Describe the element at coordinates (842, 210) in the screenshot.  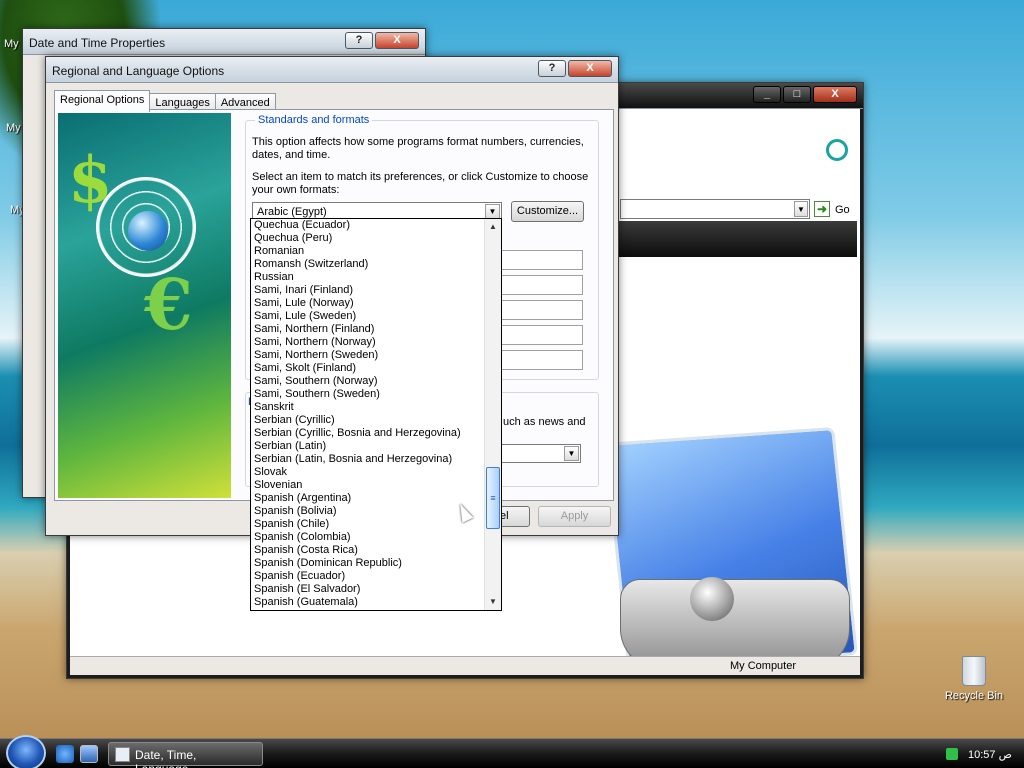
I see `go-button: Go` at that location.